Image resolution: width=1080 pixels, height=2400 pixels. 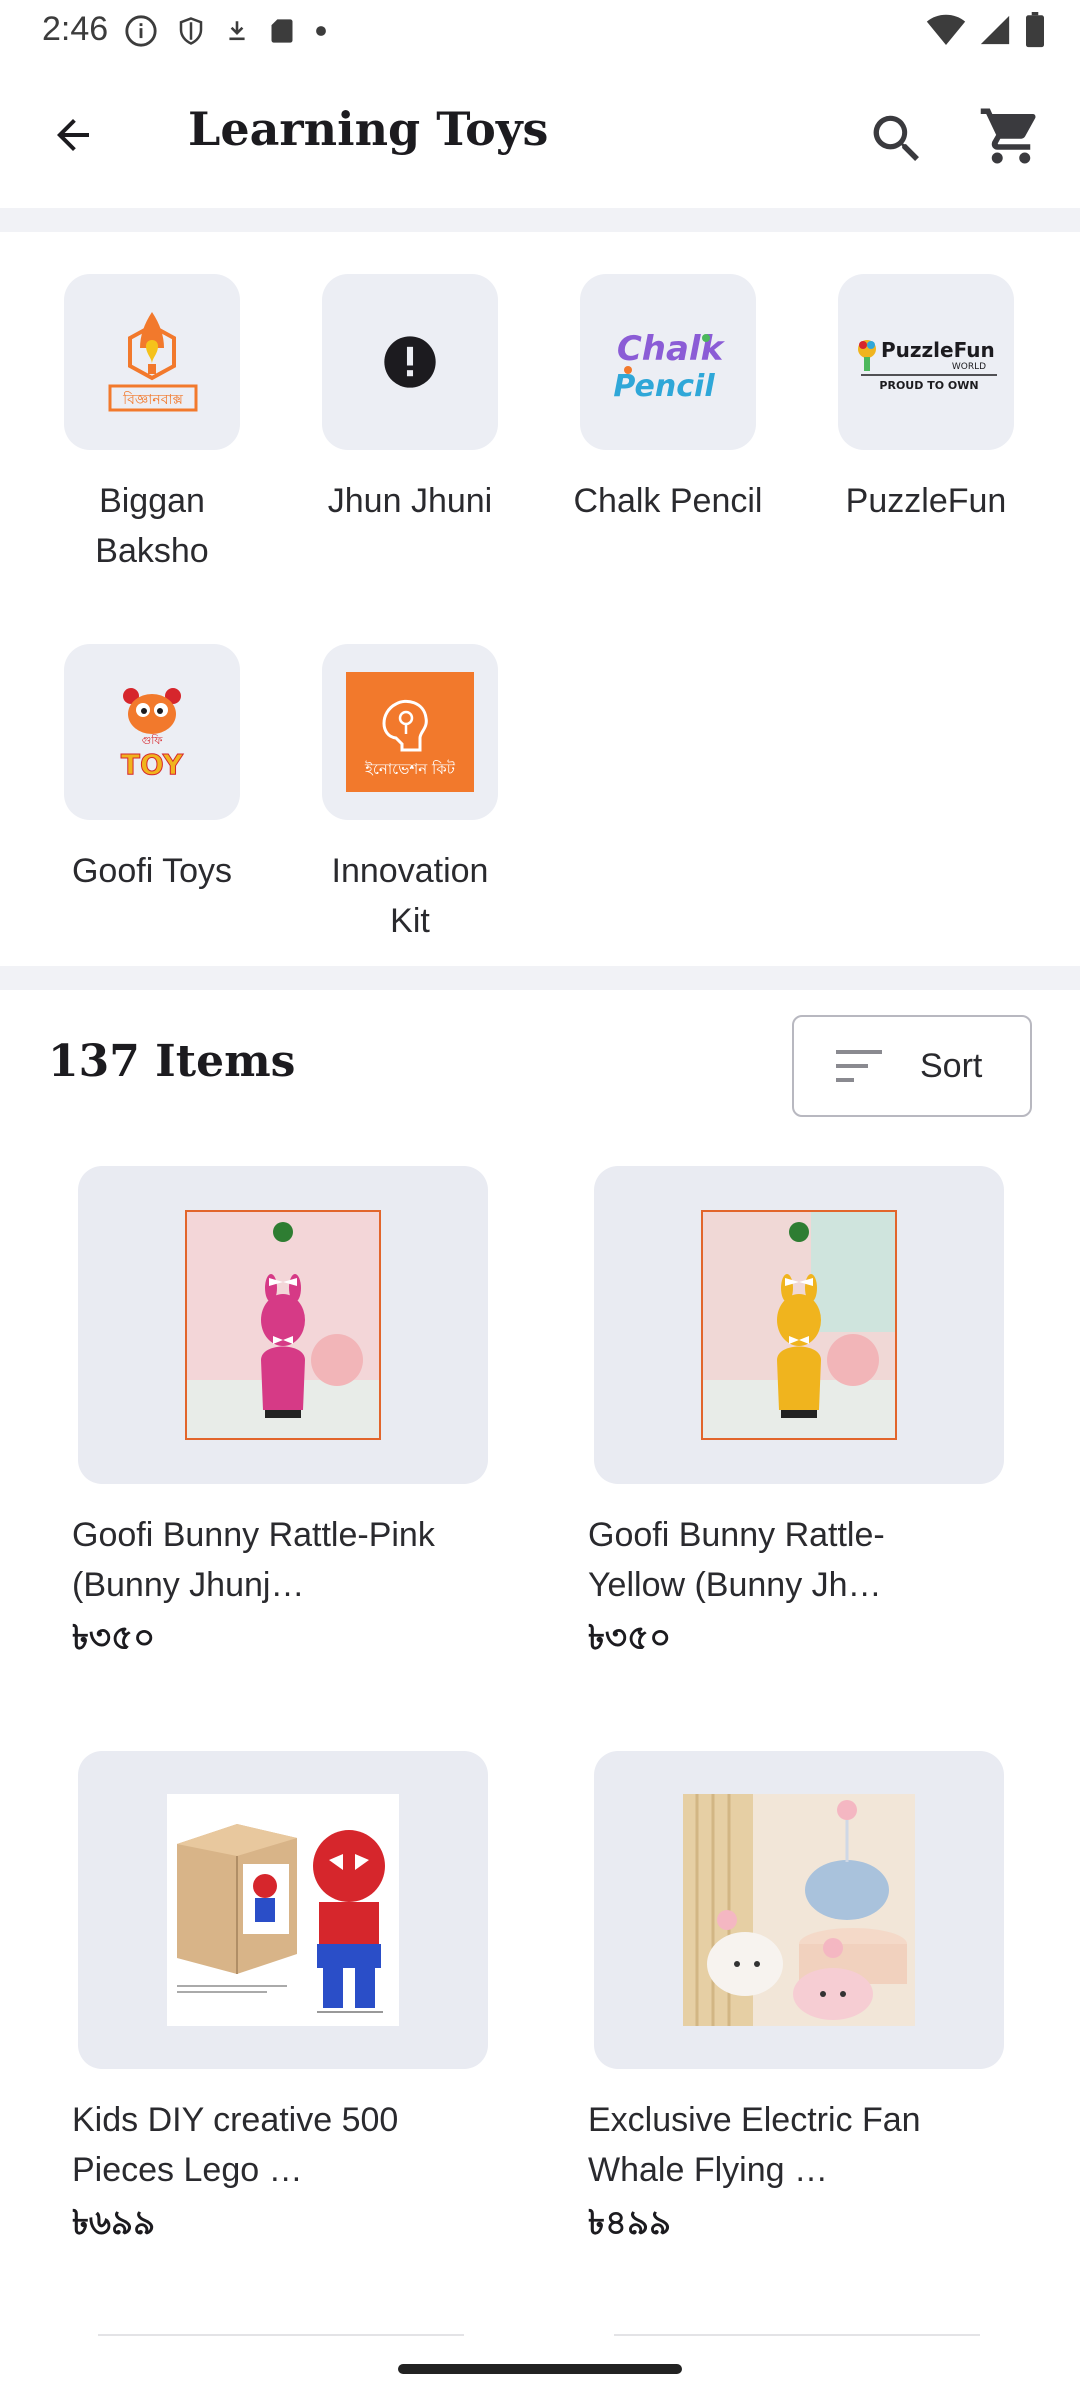 I want to click on shield-icon, so click(x=191, y=31).